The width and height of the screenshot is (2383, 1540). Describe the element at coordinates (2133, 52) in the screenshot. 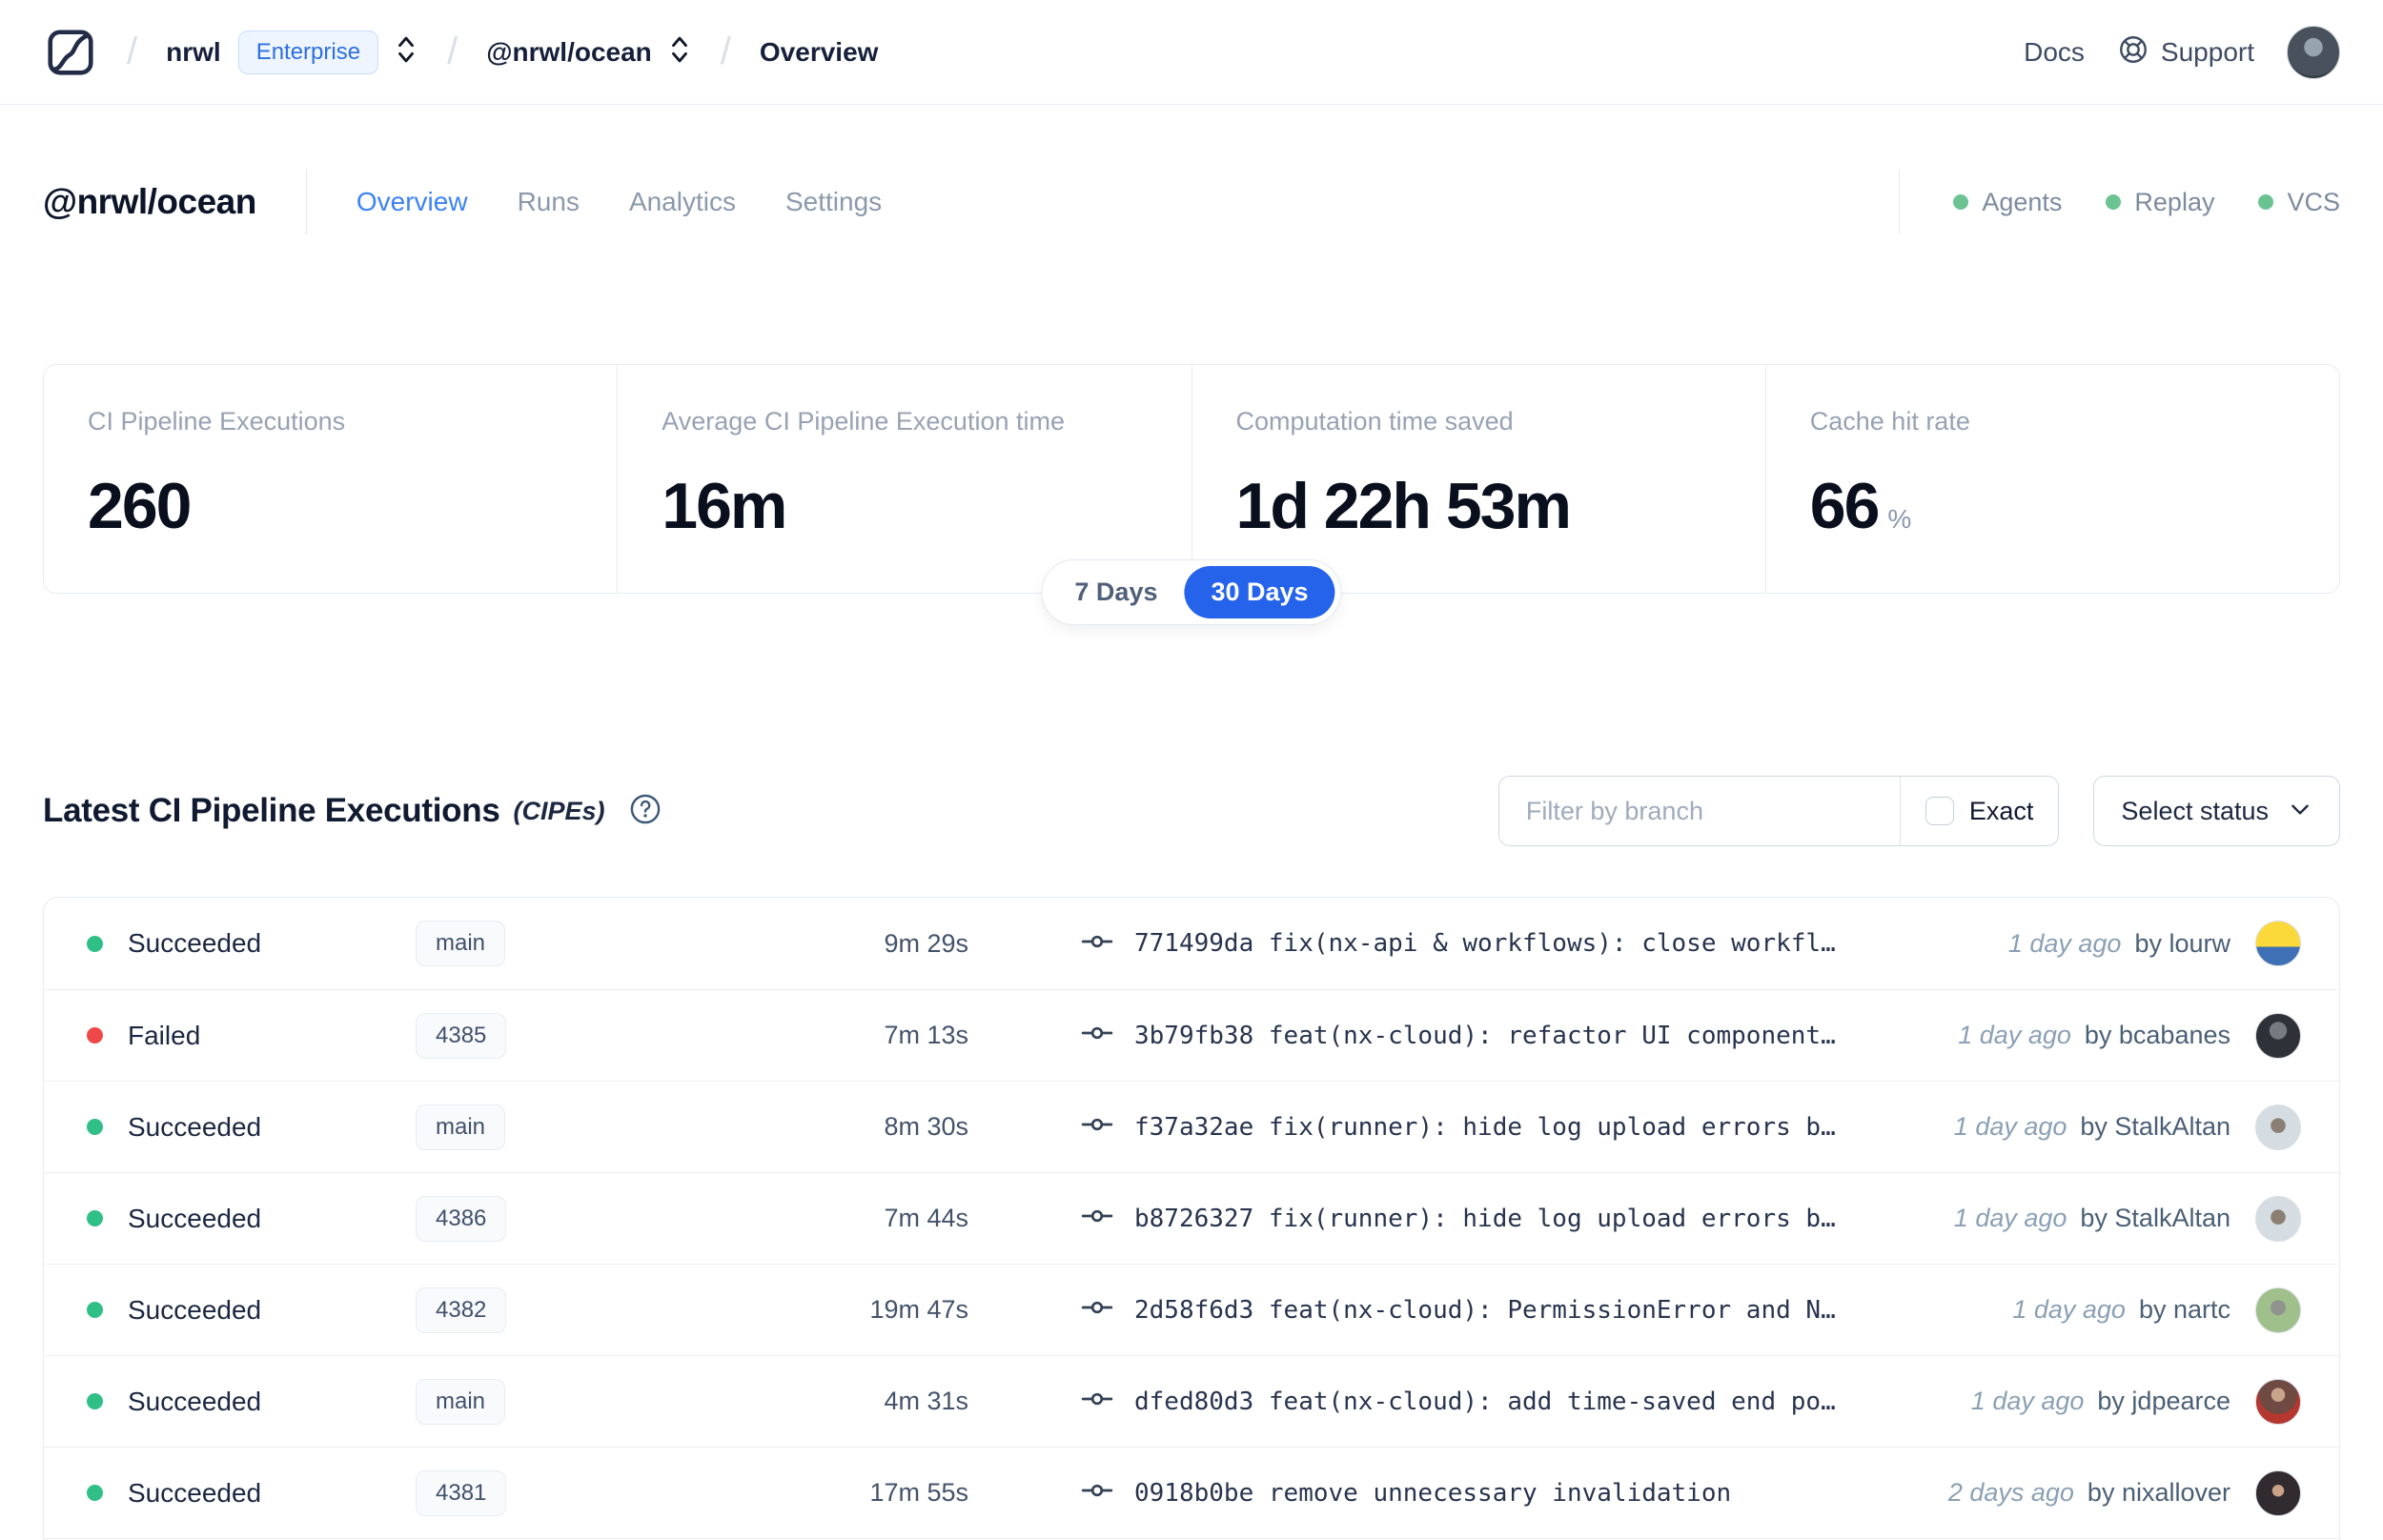

I see `lifebuoy-icon` at that location.